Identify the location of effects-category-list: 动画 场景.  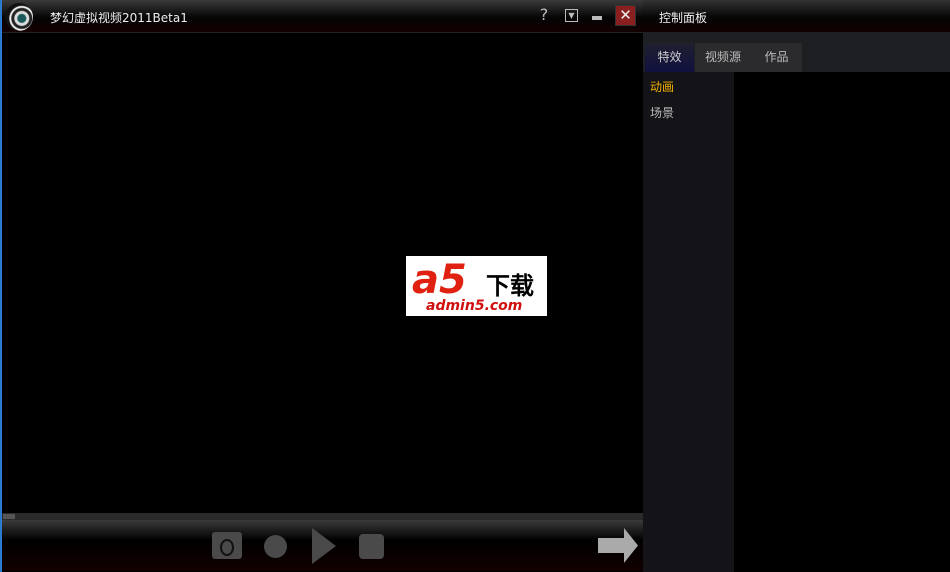
(688, 322).